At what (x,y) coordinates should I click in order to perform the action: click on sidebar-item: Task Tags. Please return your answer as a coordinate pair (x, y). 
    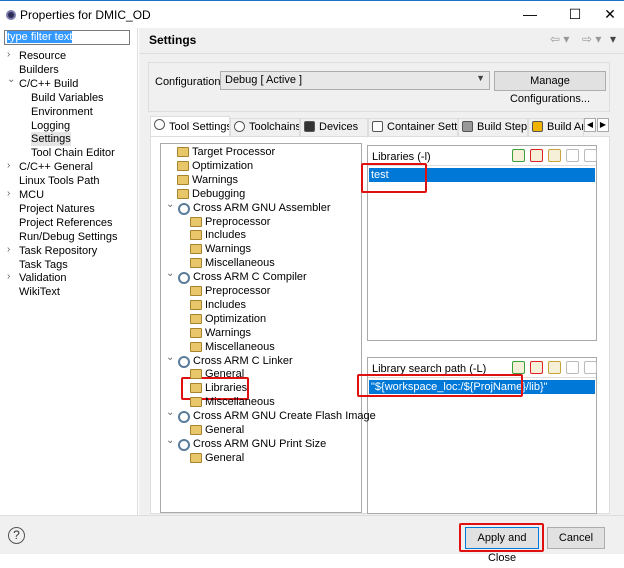
    Looking at the image, I should click on (43, 265).